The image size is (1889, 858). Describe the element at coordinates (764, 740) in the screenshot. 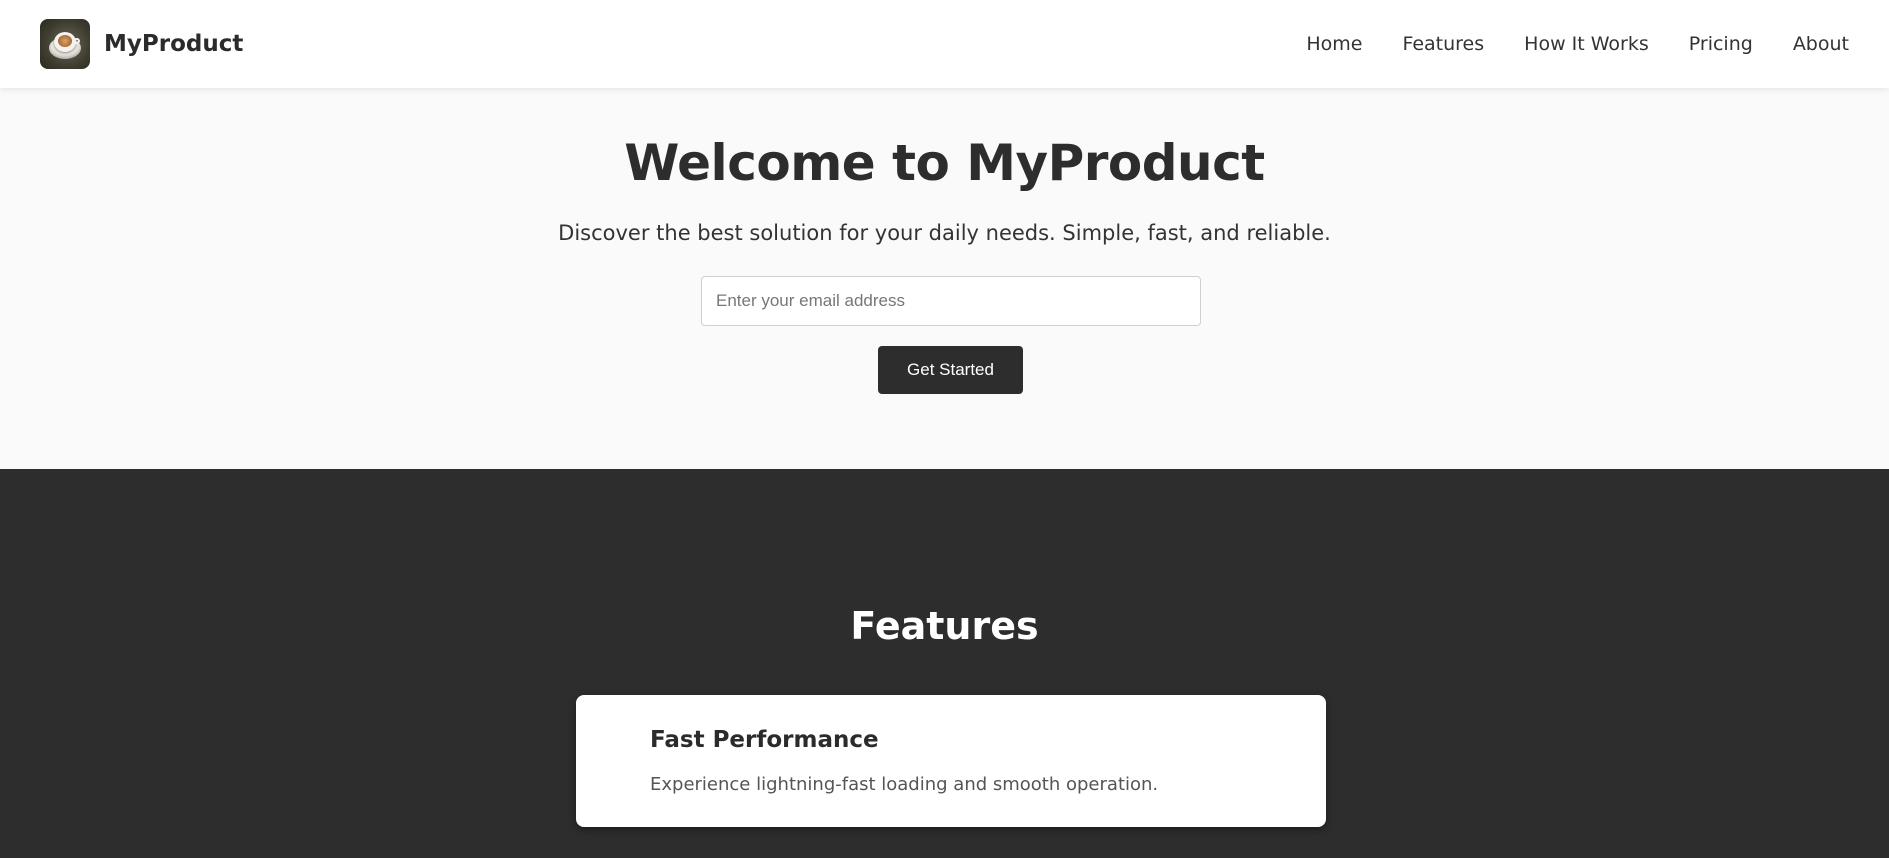

I see `feature-card-title: Fast Performance` at that location.